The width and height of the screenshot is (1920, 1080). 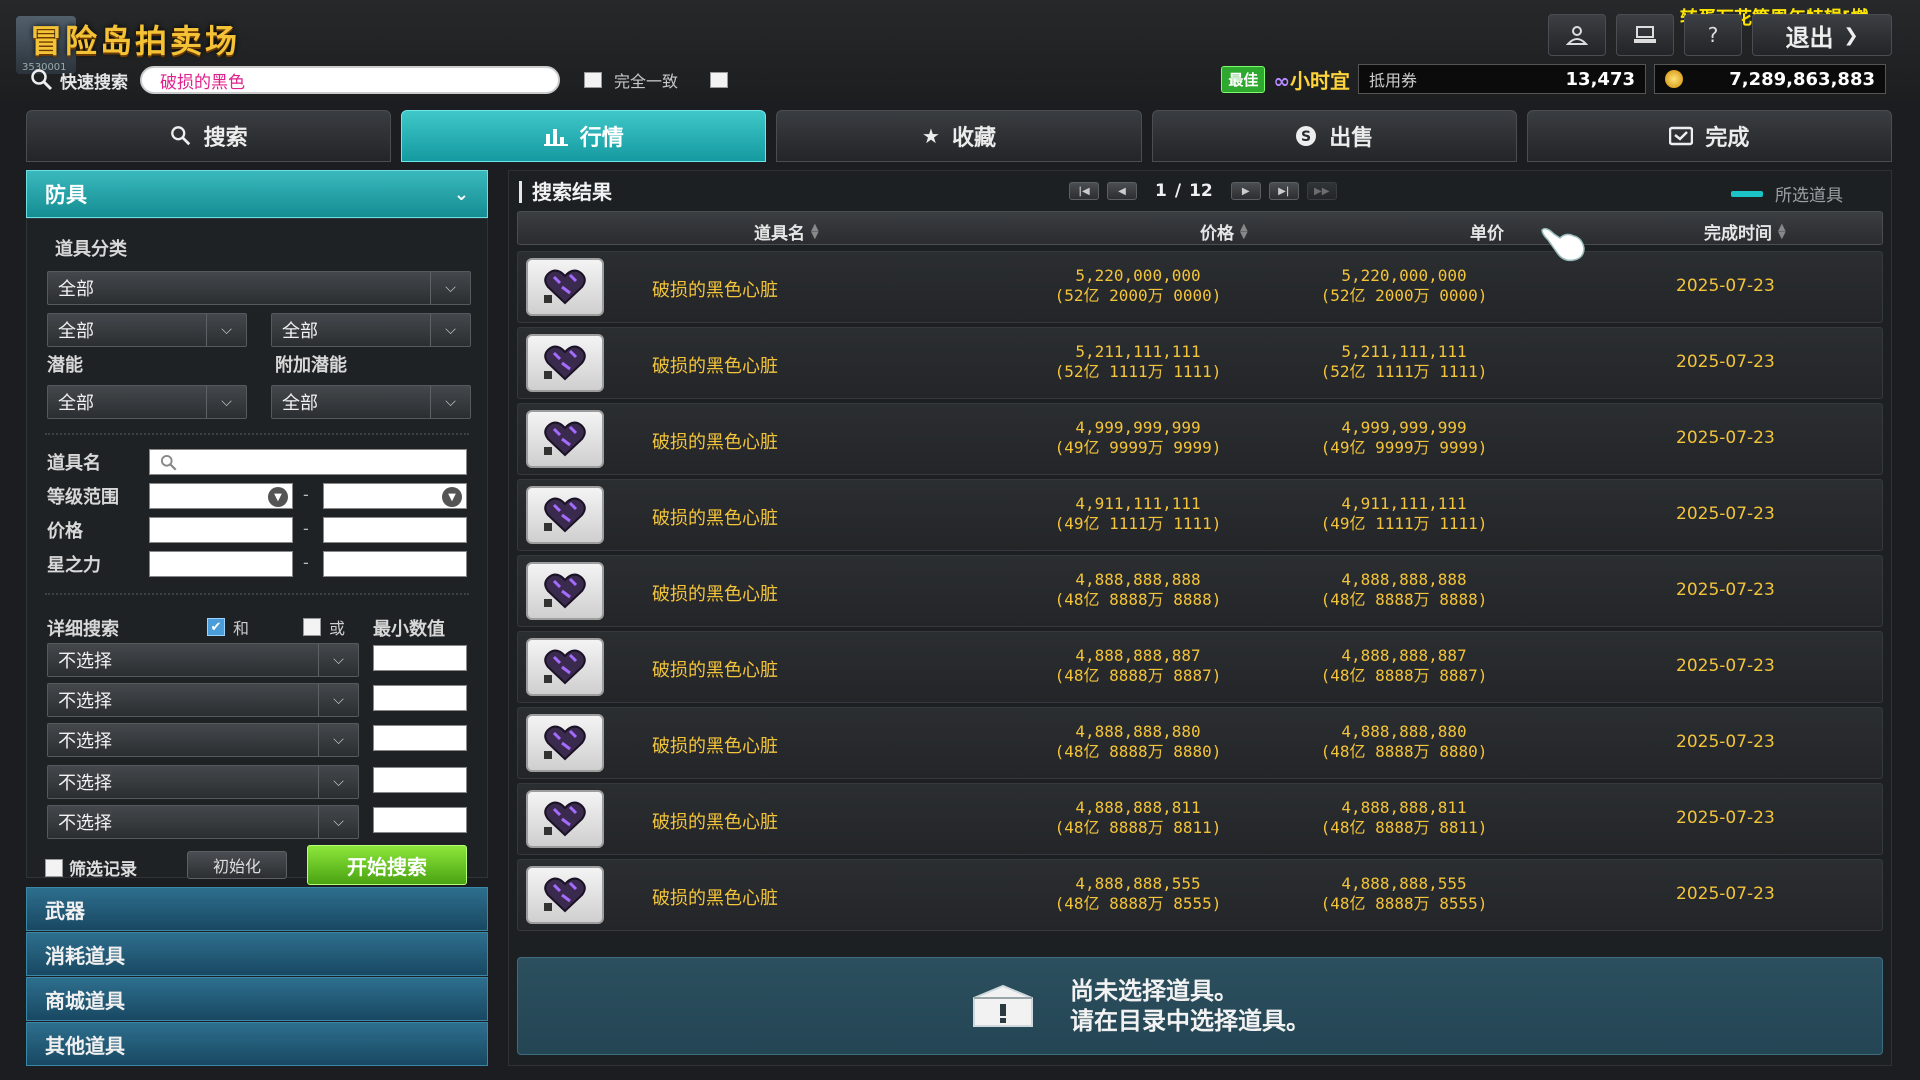 I want to click on or-checkbox, so click(x=312, y=627).